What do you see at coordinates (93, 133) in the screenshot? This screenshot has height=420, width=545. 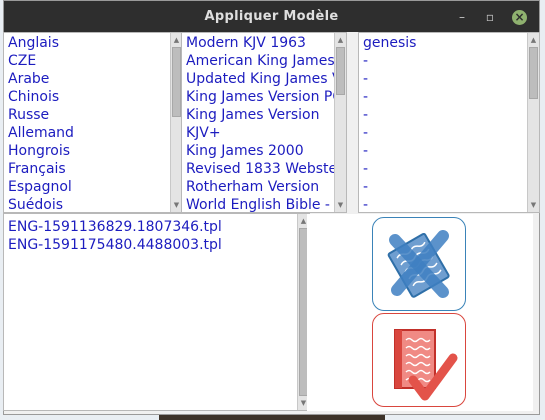 I see `language-list-item: Allemand` at bounding box center [93, 133].